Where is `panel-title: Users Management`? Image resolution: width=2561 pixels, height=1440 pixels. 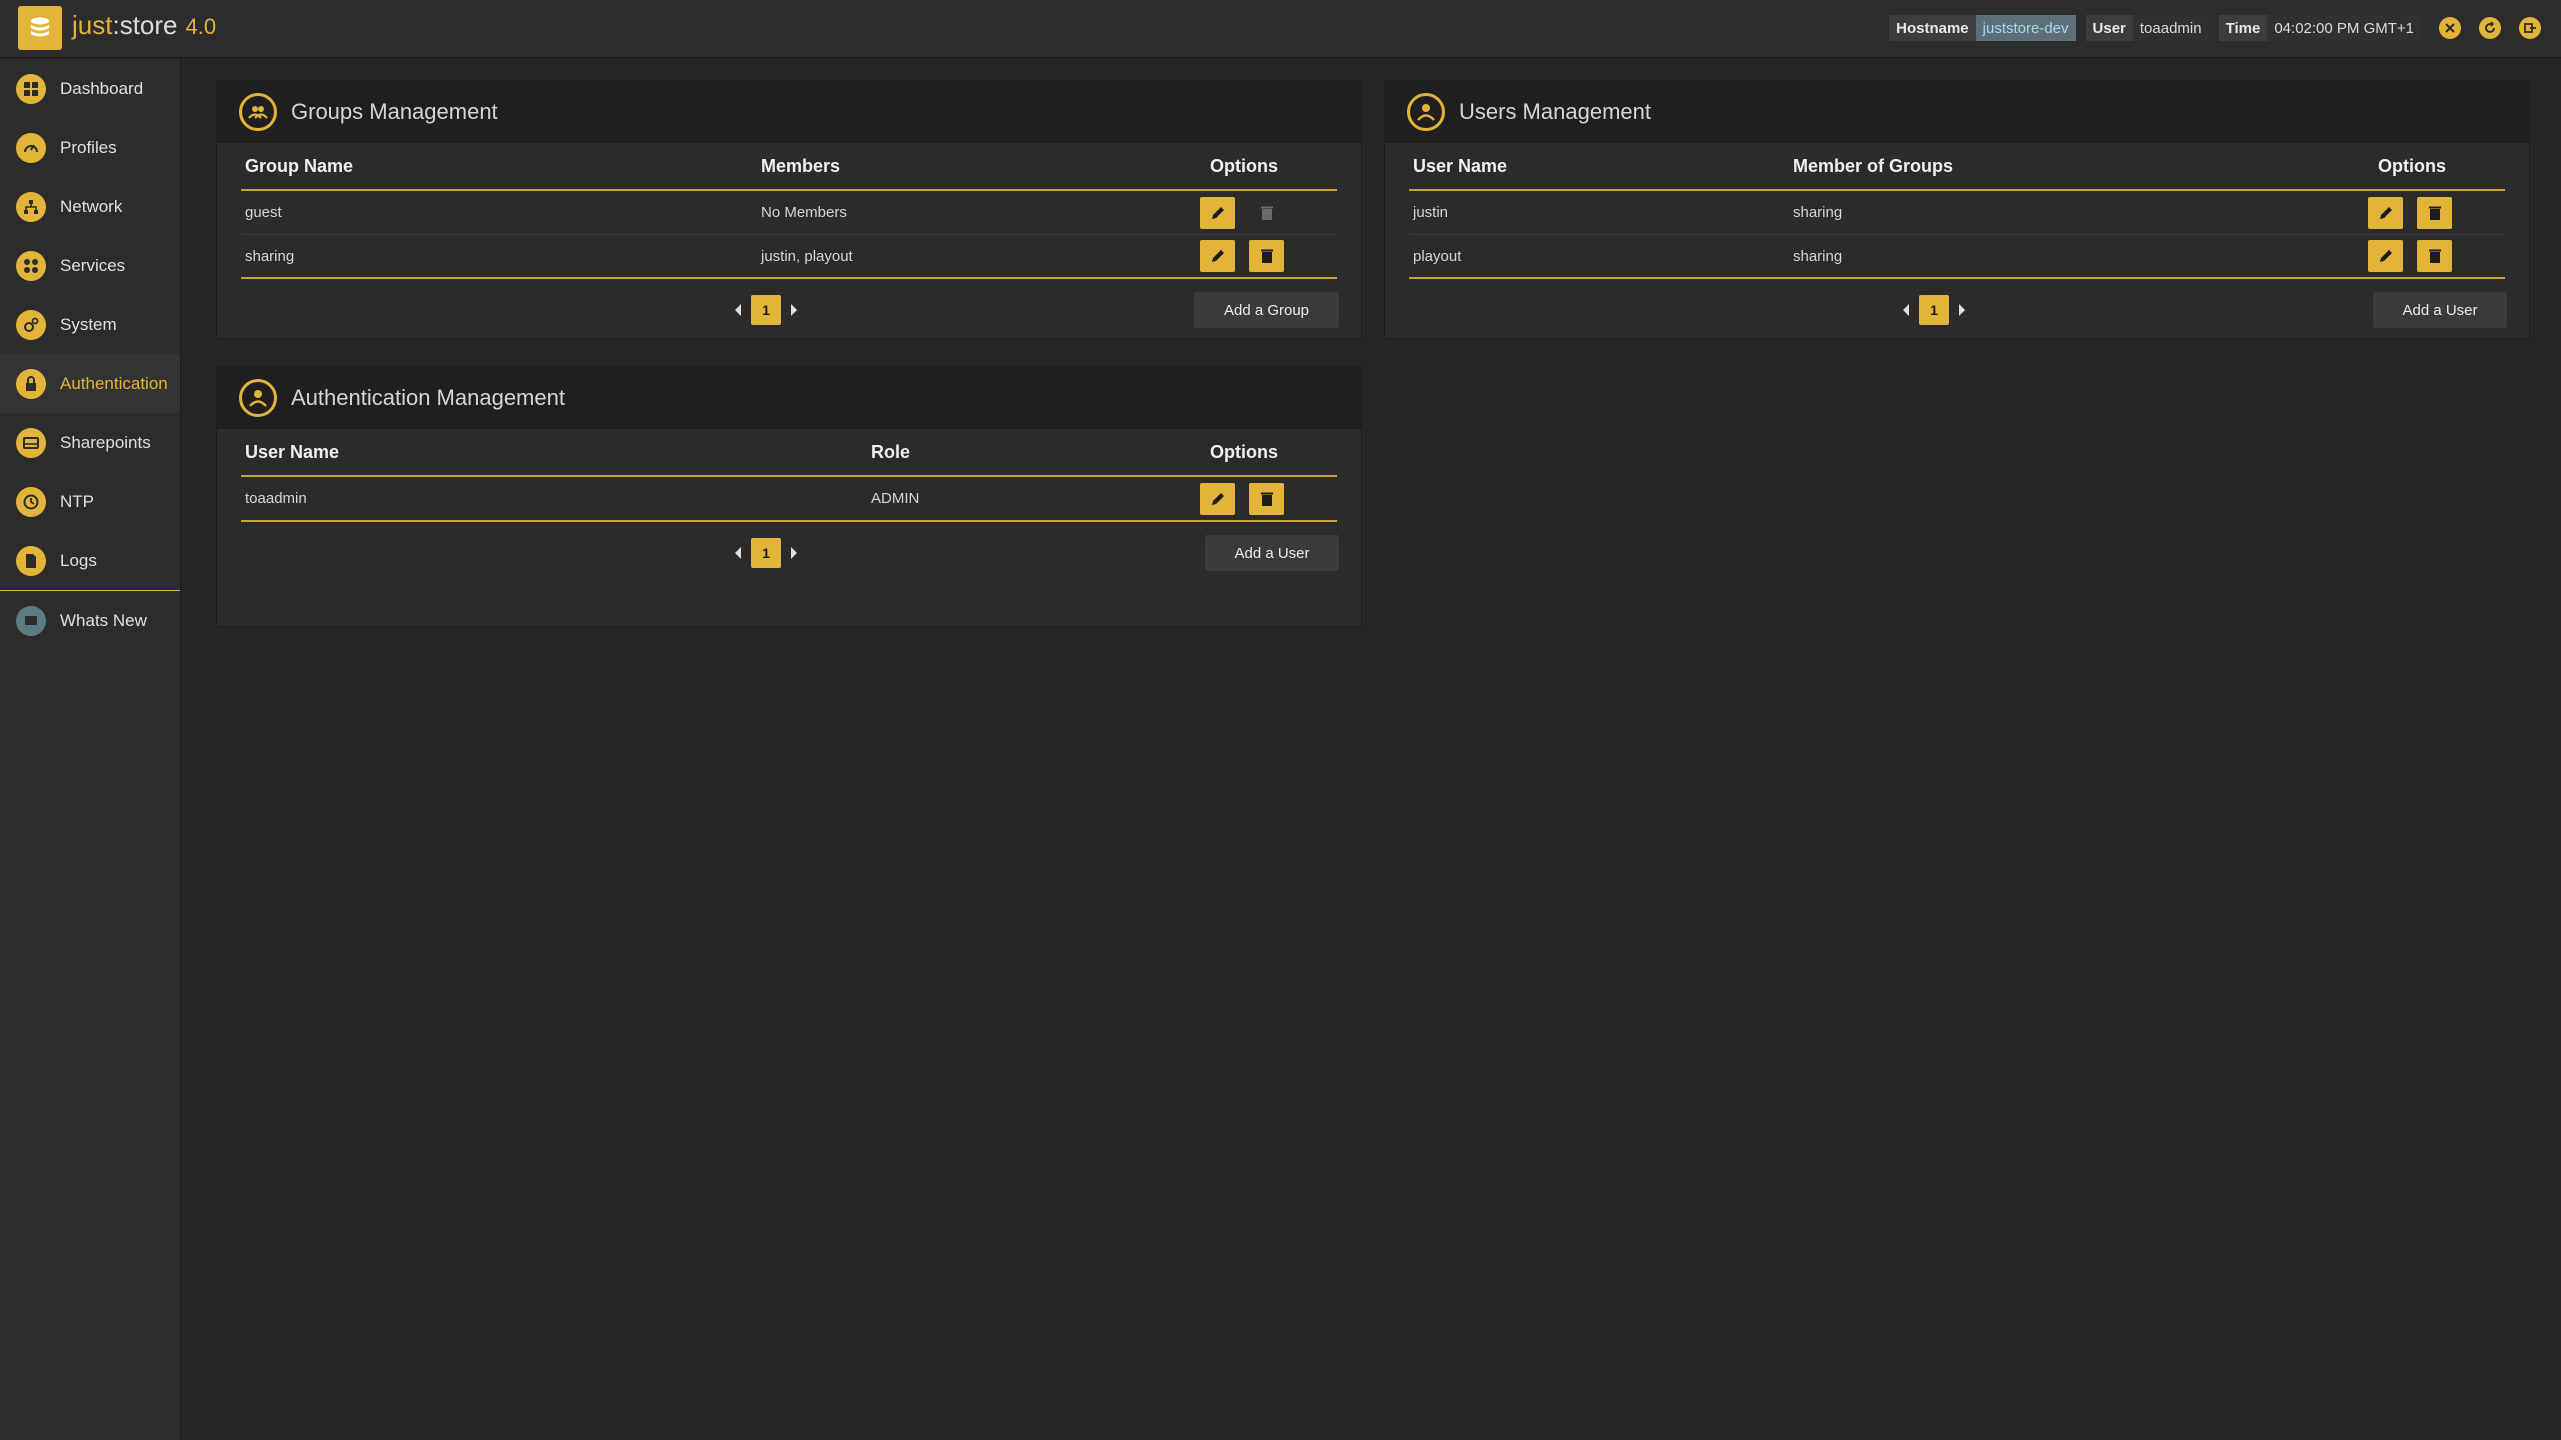 panel-title: Users Management is located at coordinates (1555, 111).